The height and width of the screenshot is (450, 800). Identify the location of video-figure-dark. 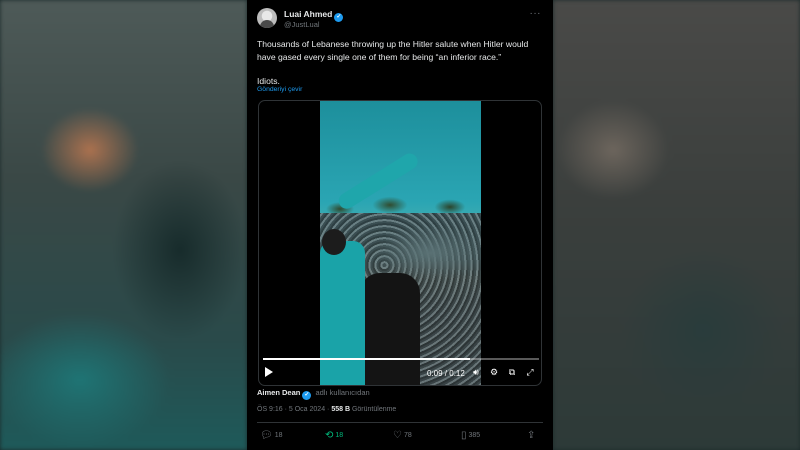
(390, 329).